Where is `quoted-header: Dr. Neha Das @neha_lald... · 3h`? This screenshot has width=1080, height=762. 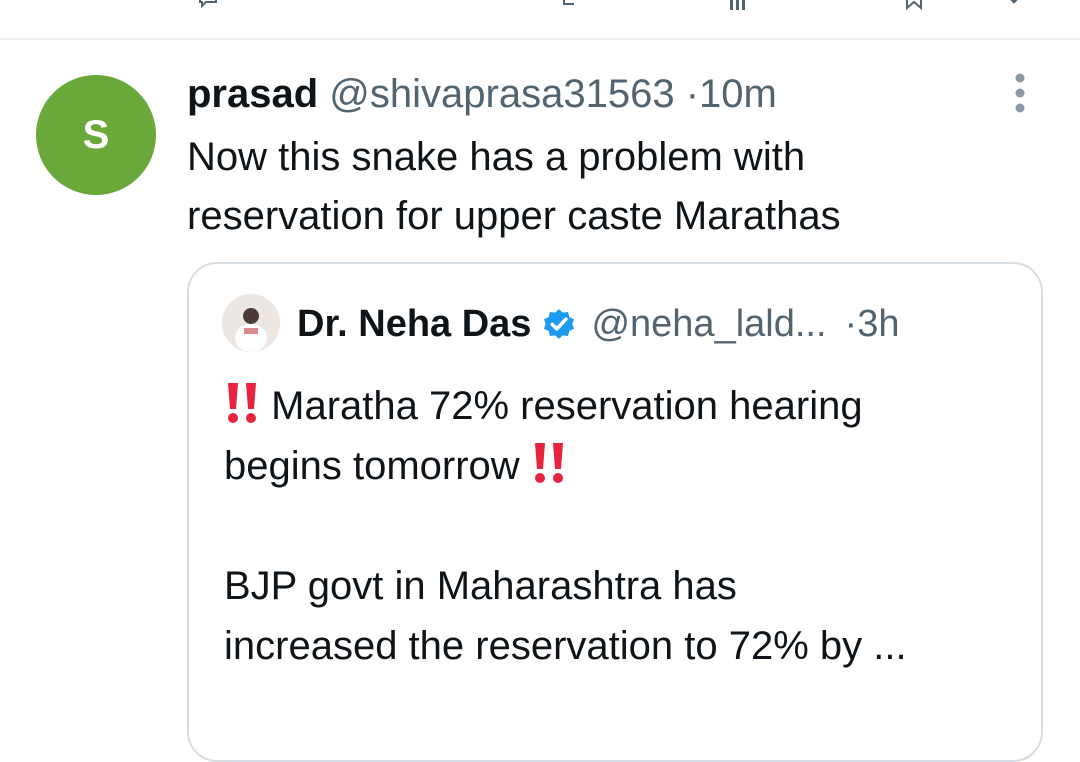
quoted-header: Dr. Neha Das @neha_lald... · 3h is located at coordinates (598, 324).